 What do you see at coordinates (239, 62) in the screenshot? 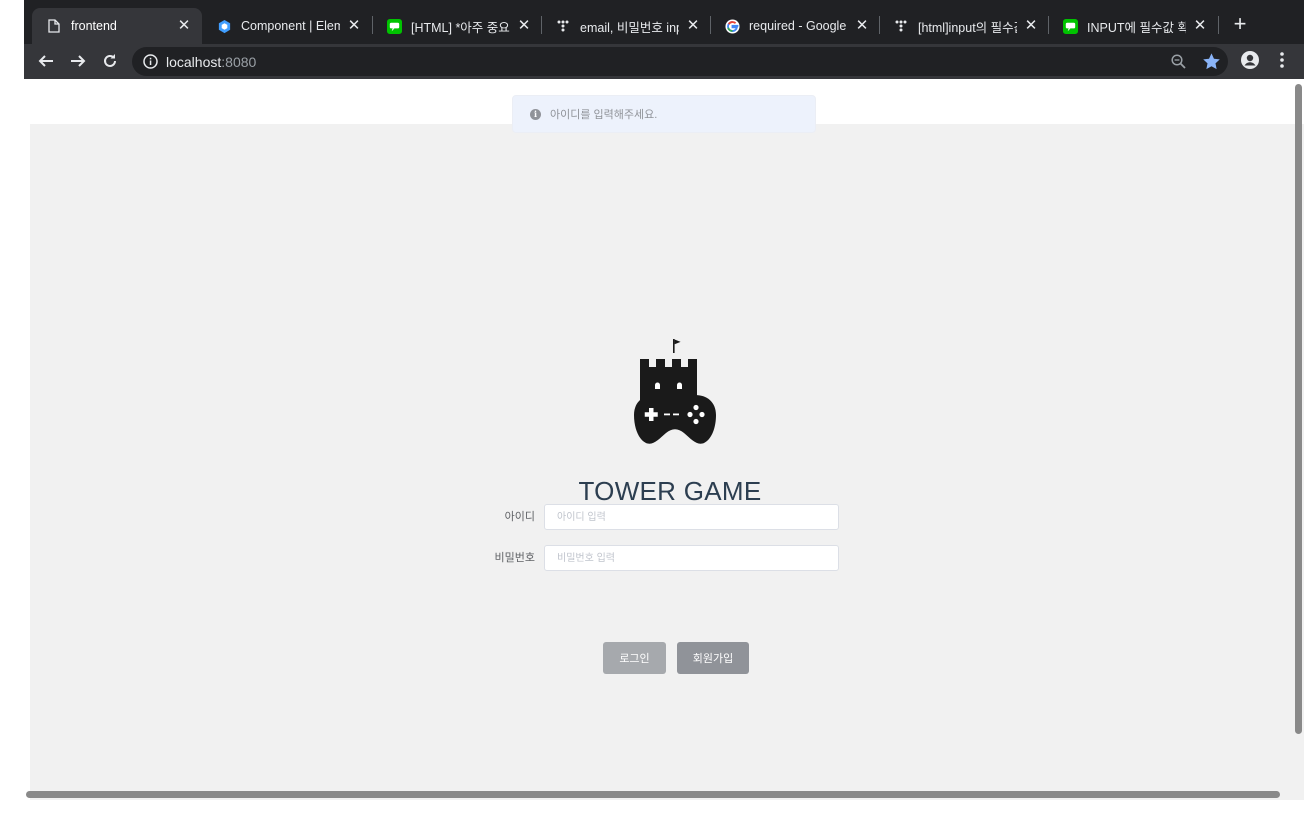
I see `url-port: :8080` at bounding box center [239, 62].